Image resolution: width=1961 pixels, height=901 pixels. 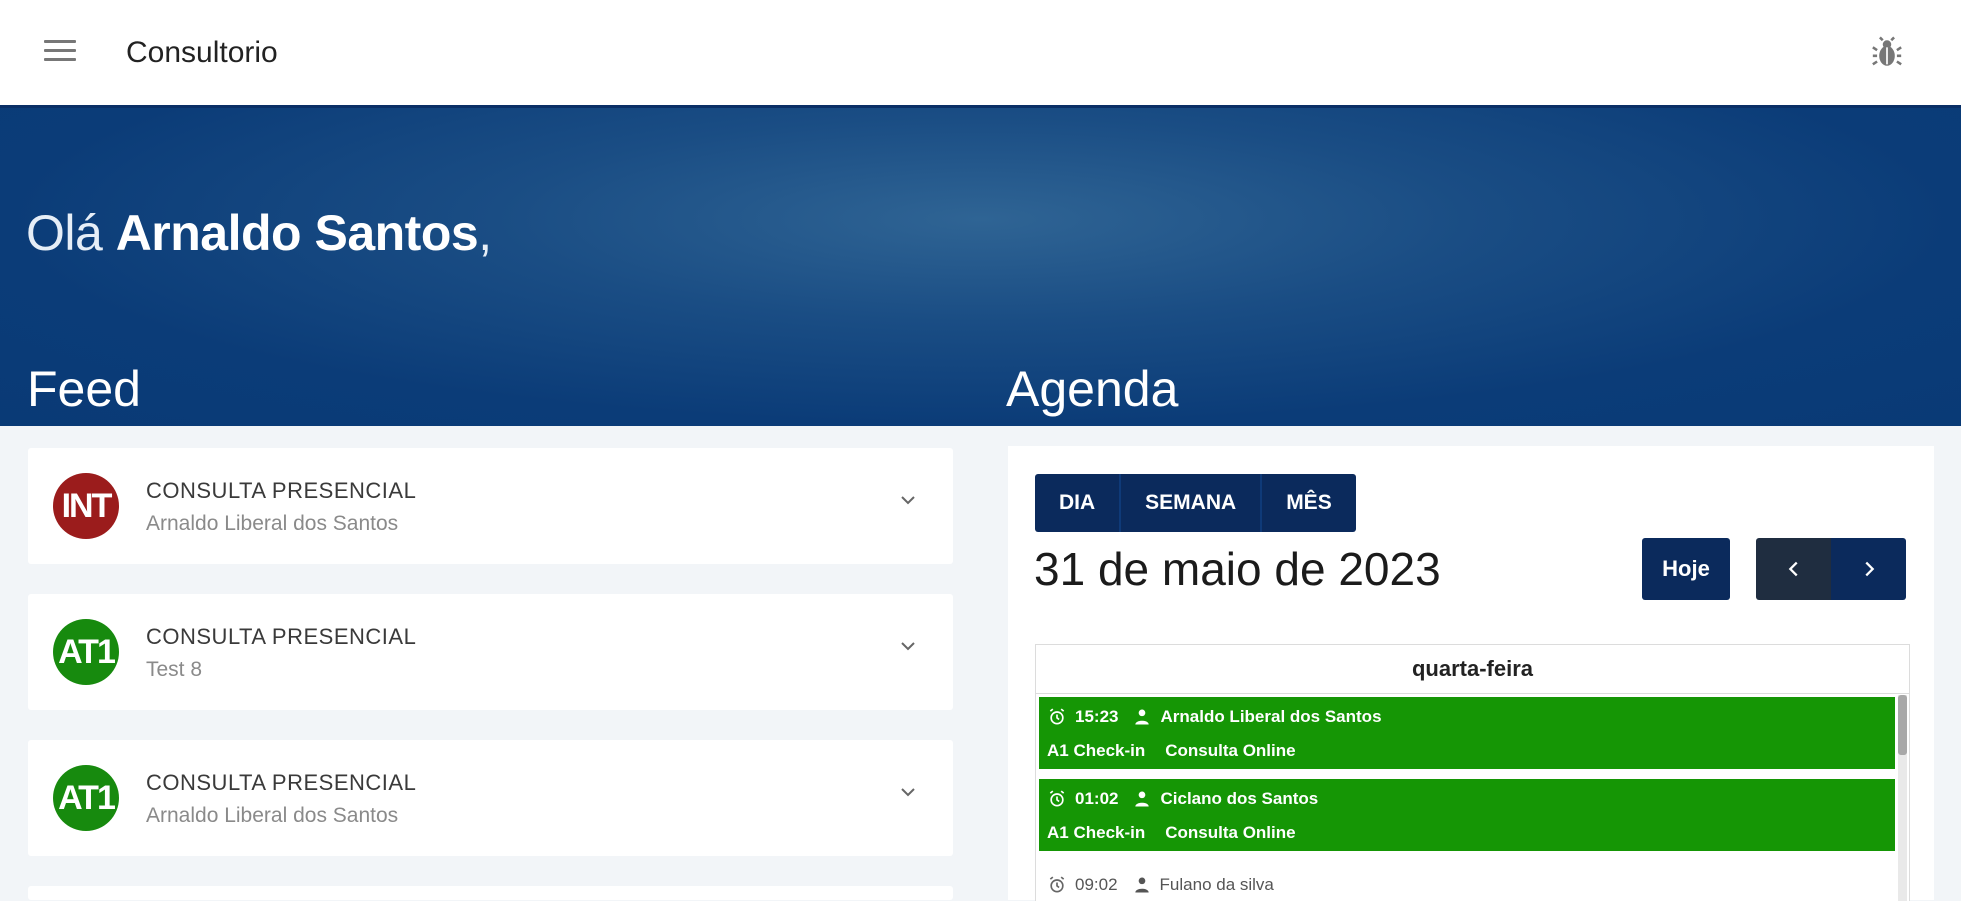 I want to click on agenda-section-title: Agenda, so click(x=1092, y=389).